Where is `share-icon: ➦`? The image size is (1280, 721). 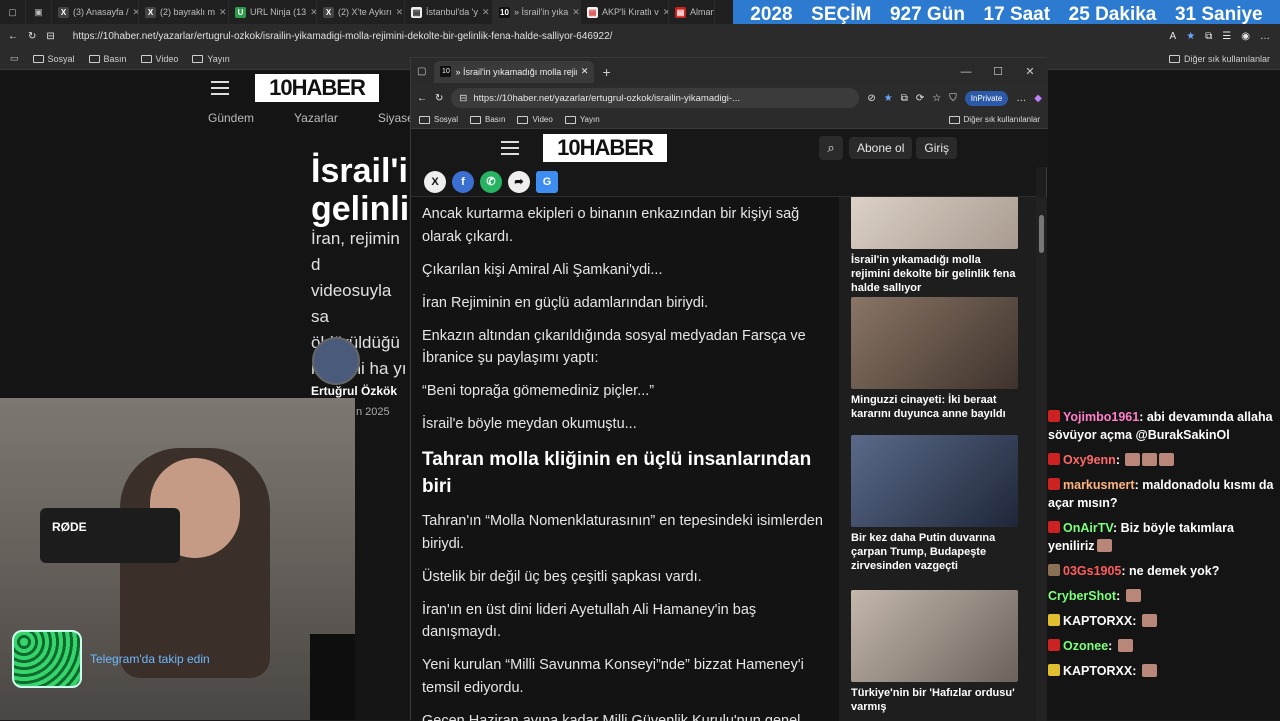 share-icon: ➦ is located at coordinates (519, 182).